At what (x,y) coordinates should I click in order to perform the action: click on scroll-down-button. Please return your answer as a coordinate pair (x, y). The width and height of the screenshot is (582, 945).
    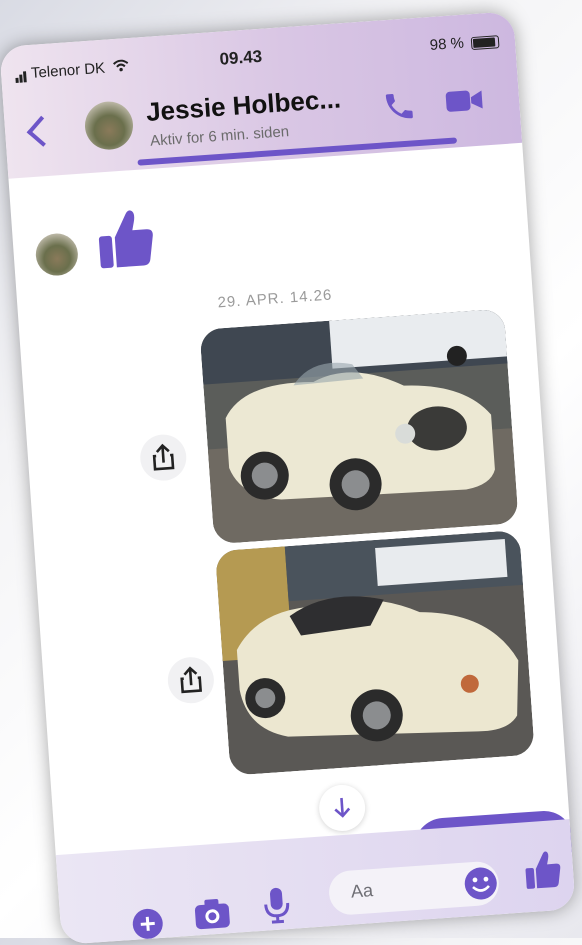
    Looking at the image, I should click on (342, 808).